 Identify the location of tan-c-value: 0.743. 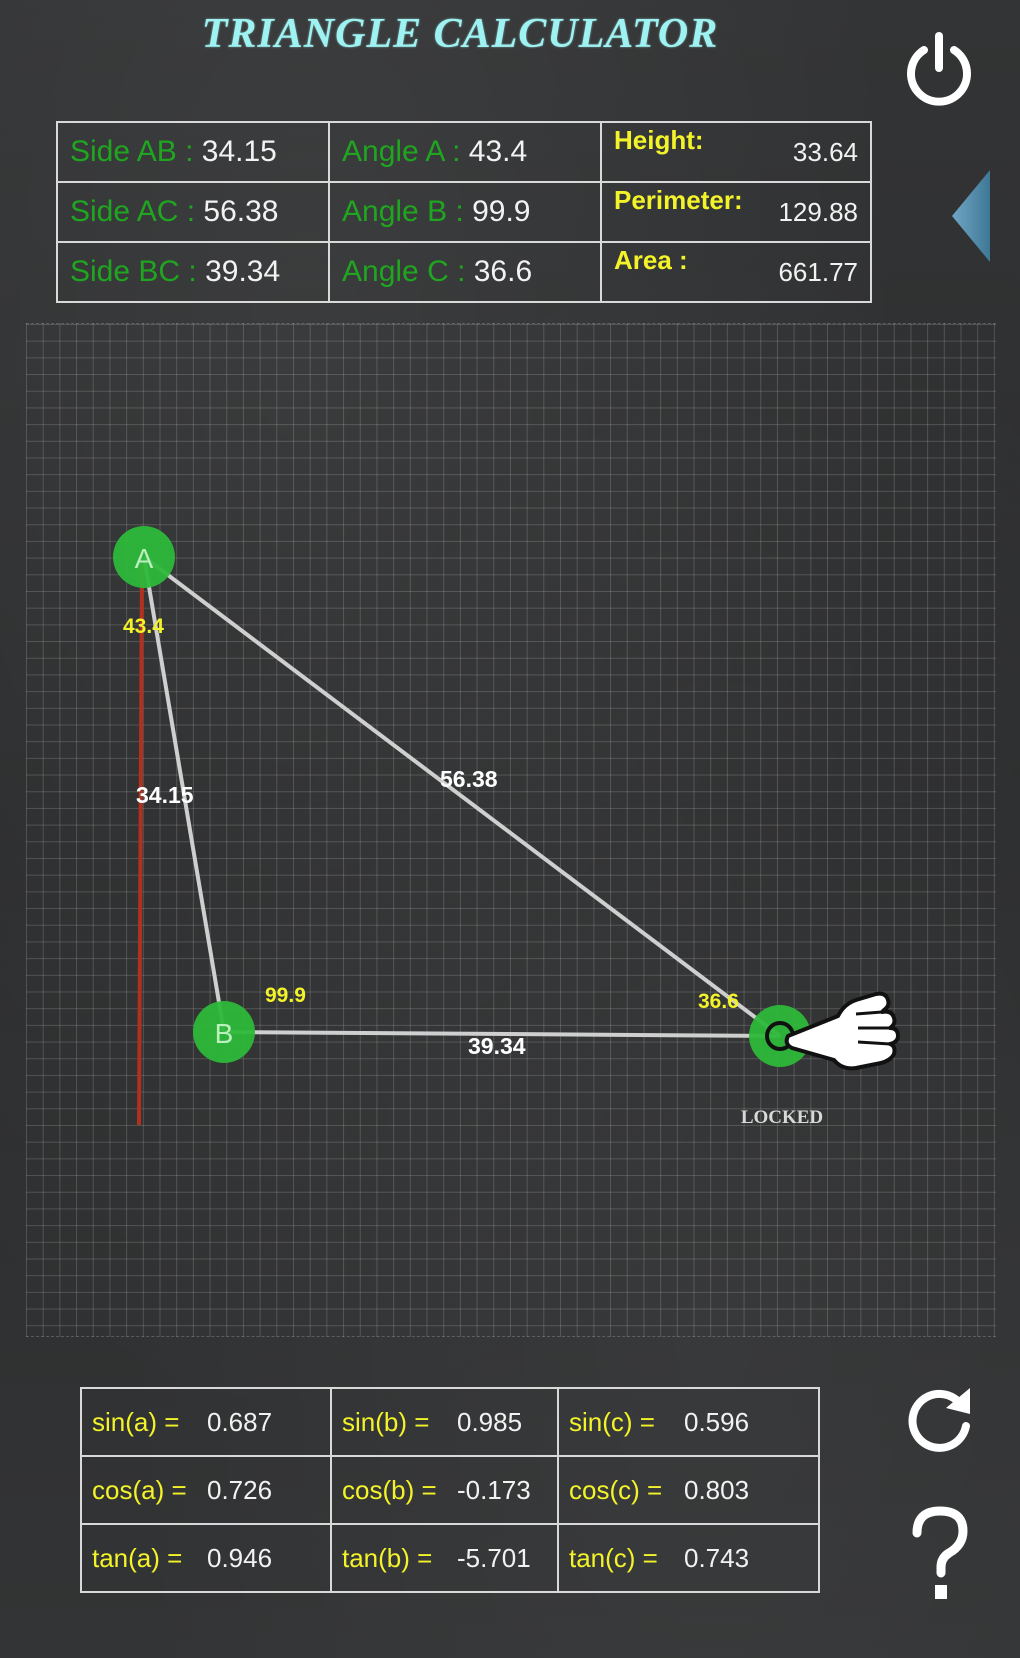
(717, 1557).